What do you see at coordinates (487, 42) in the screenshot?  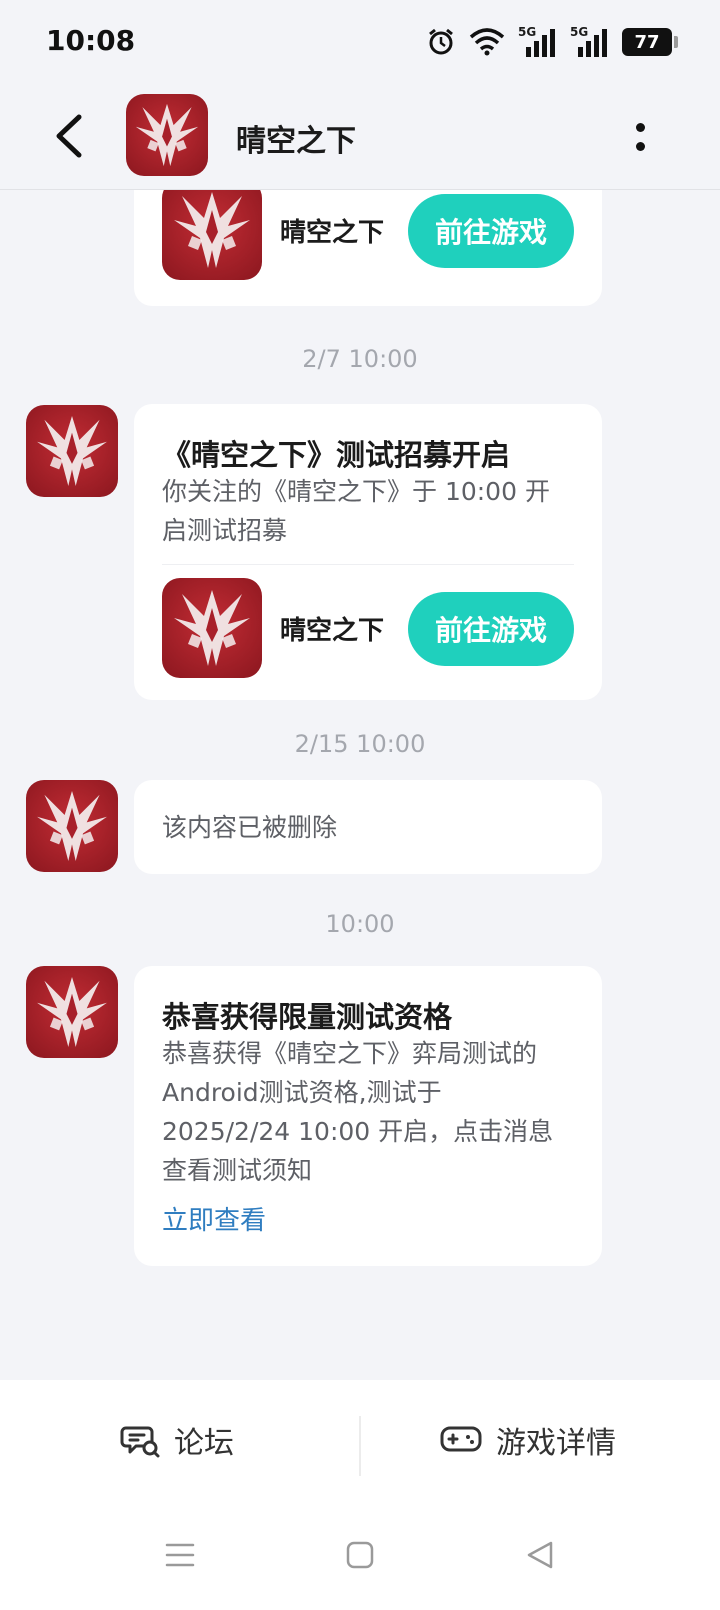 I see `wifi-icon` at bounding box center [487, 42].